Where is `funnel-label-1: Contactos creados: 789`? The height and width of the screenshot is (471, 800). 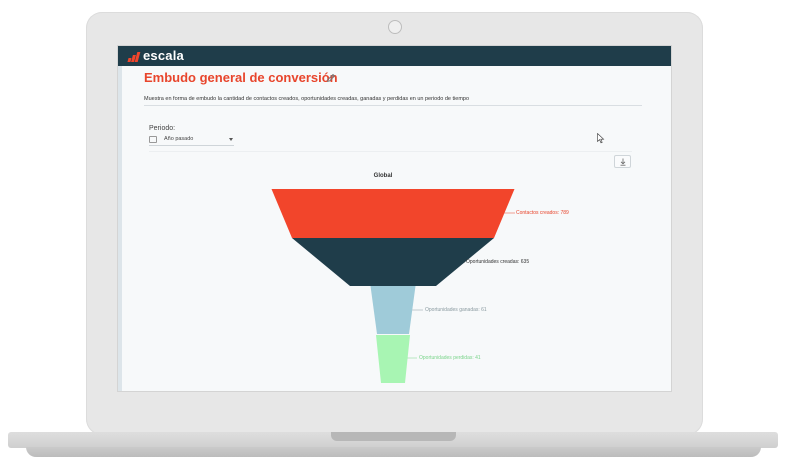
funnel-label-1: Contactos creados: 789 is located at coordinates (542, 213).